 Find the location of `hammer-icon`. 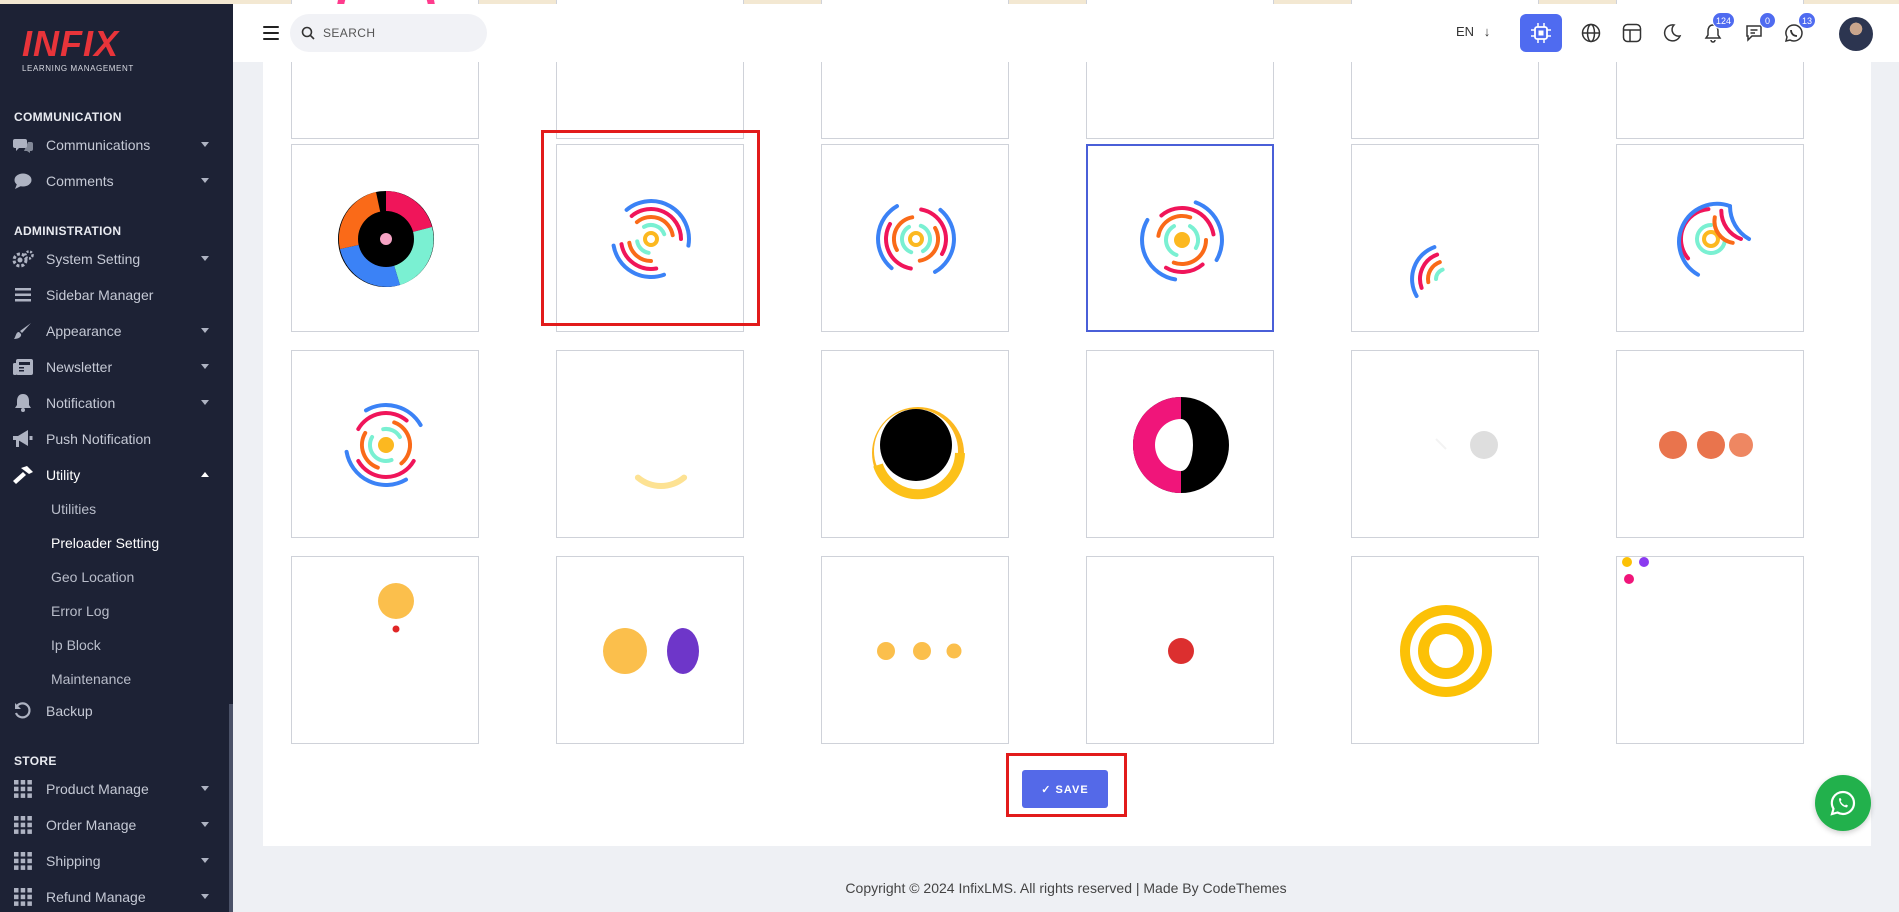

hammer-icon is located at coordinates (23, 475).